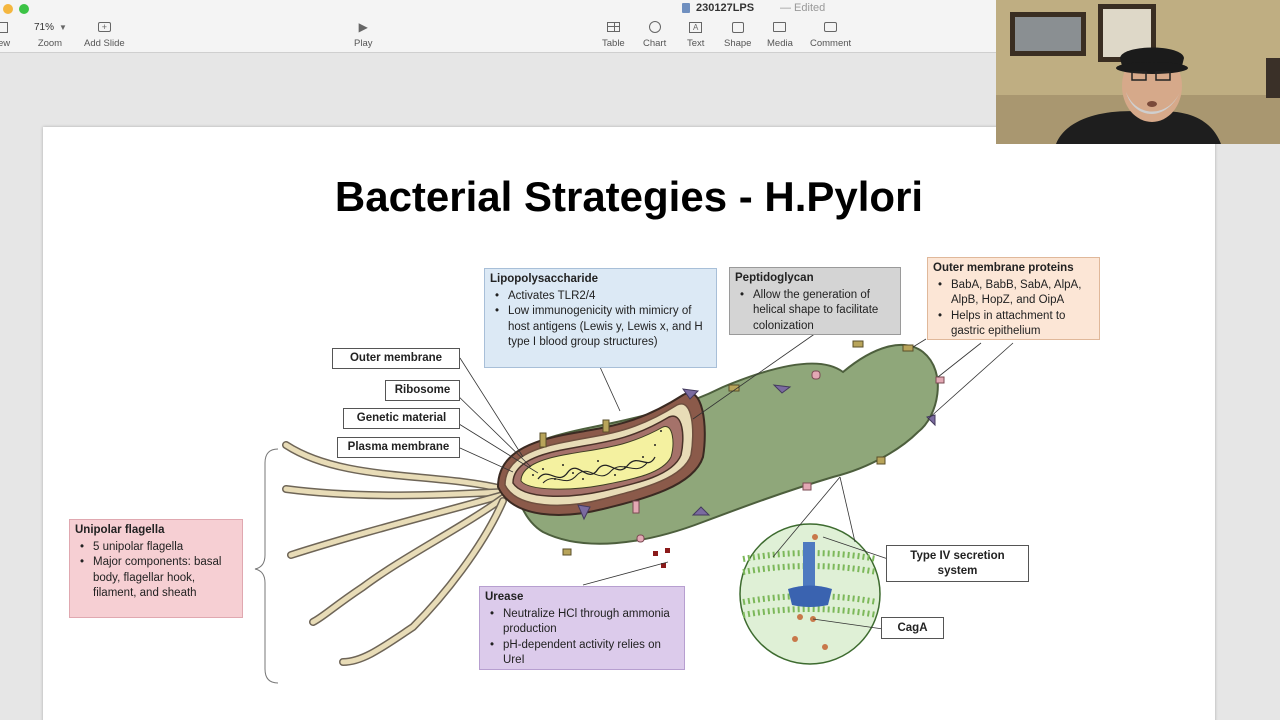  Describe the element at coordinates (600, 297) in the screenshot. I see `lps-item: Activates TLR2/4` at that location.